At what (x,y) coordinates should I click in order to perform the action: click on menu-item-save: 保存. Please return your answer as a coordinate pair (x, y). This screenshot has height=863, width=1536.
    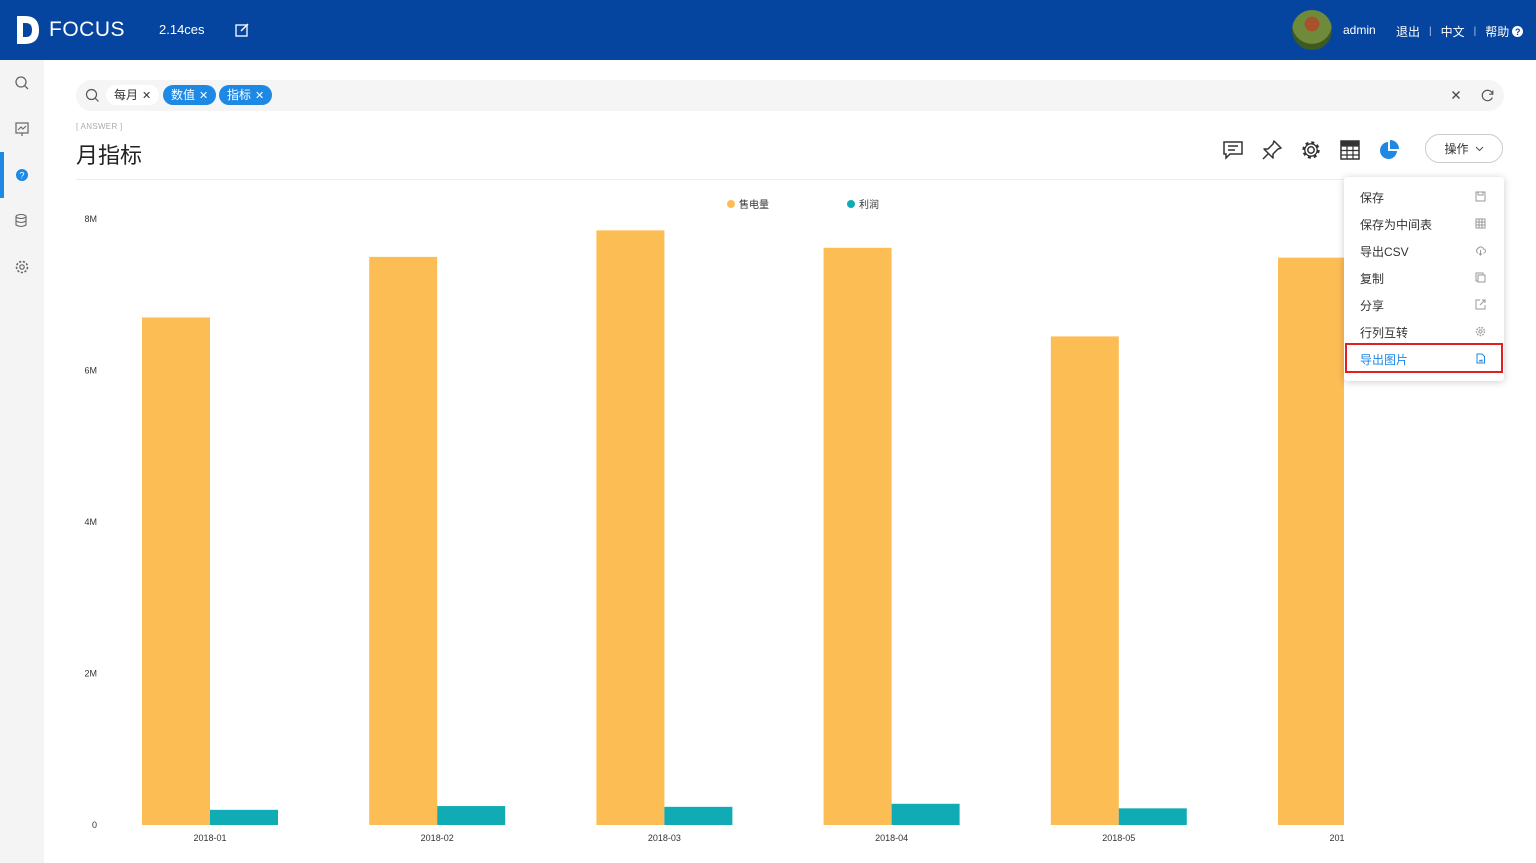
    Looking at the image, I should click on (1424, 196).